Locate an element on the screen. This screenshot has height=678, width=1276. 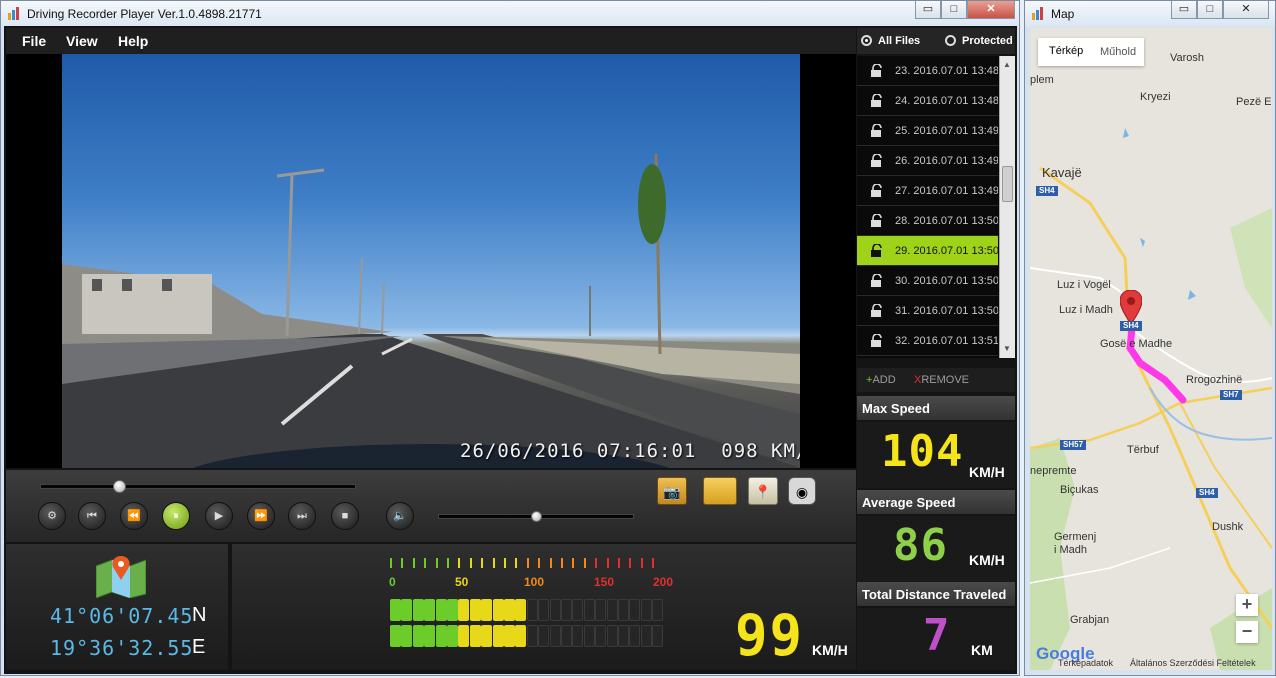
map-toggle-icon: 📍 is located at coordinates (763, 491).